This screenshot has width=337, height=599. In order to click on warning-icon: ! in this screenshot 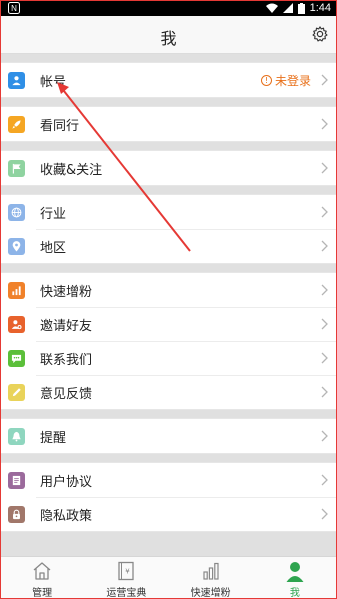, I will do `click(266, 80)`.